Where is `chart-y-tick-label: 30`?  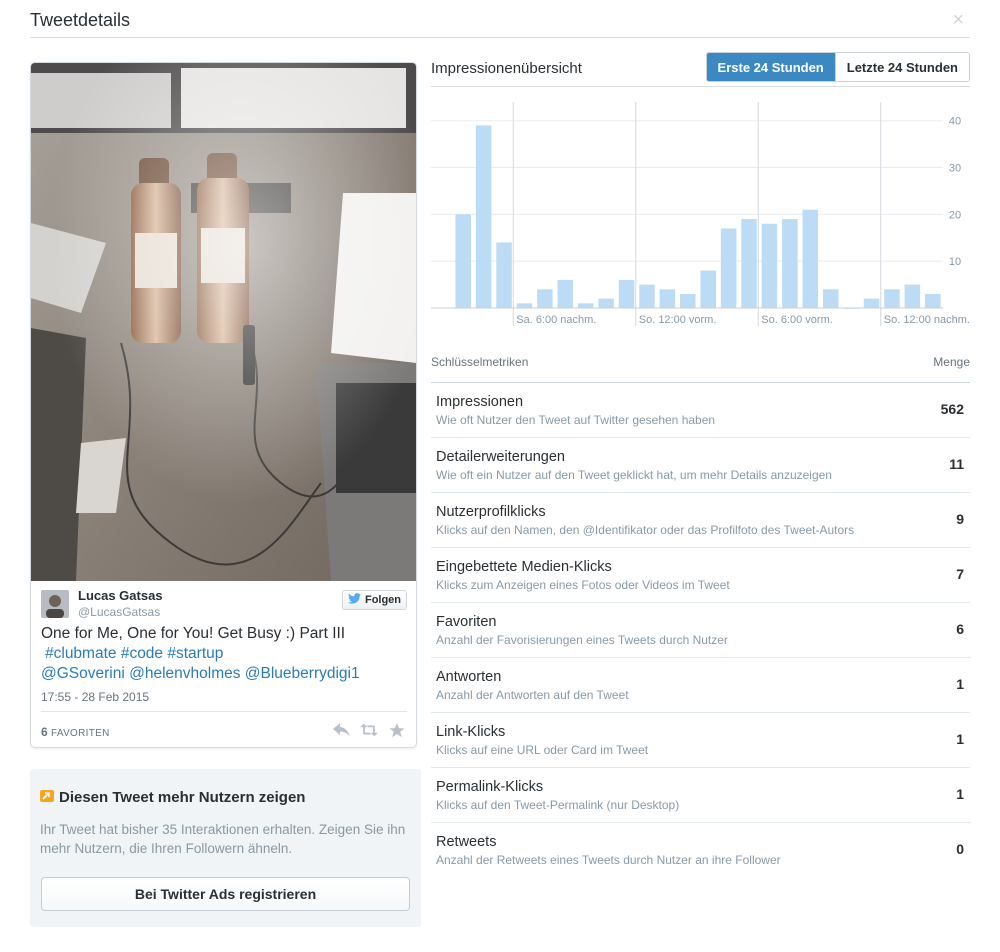 chart-y-tick-label: 30 is located at coordinates (955, 169).